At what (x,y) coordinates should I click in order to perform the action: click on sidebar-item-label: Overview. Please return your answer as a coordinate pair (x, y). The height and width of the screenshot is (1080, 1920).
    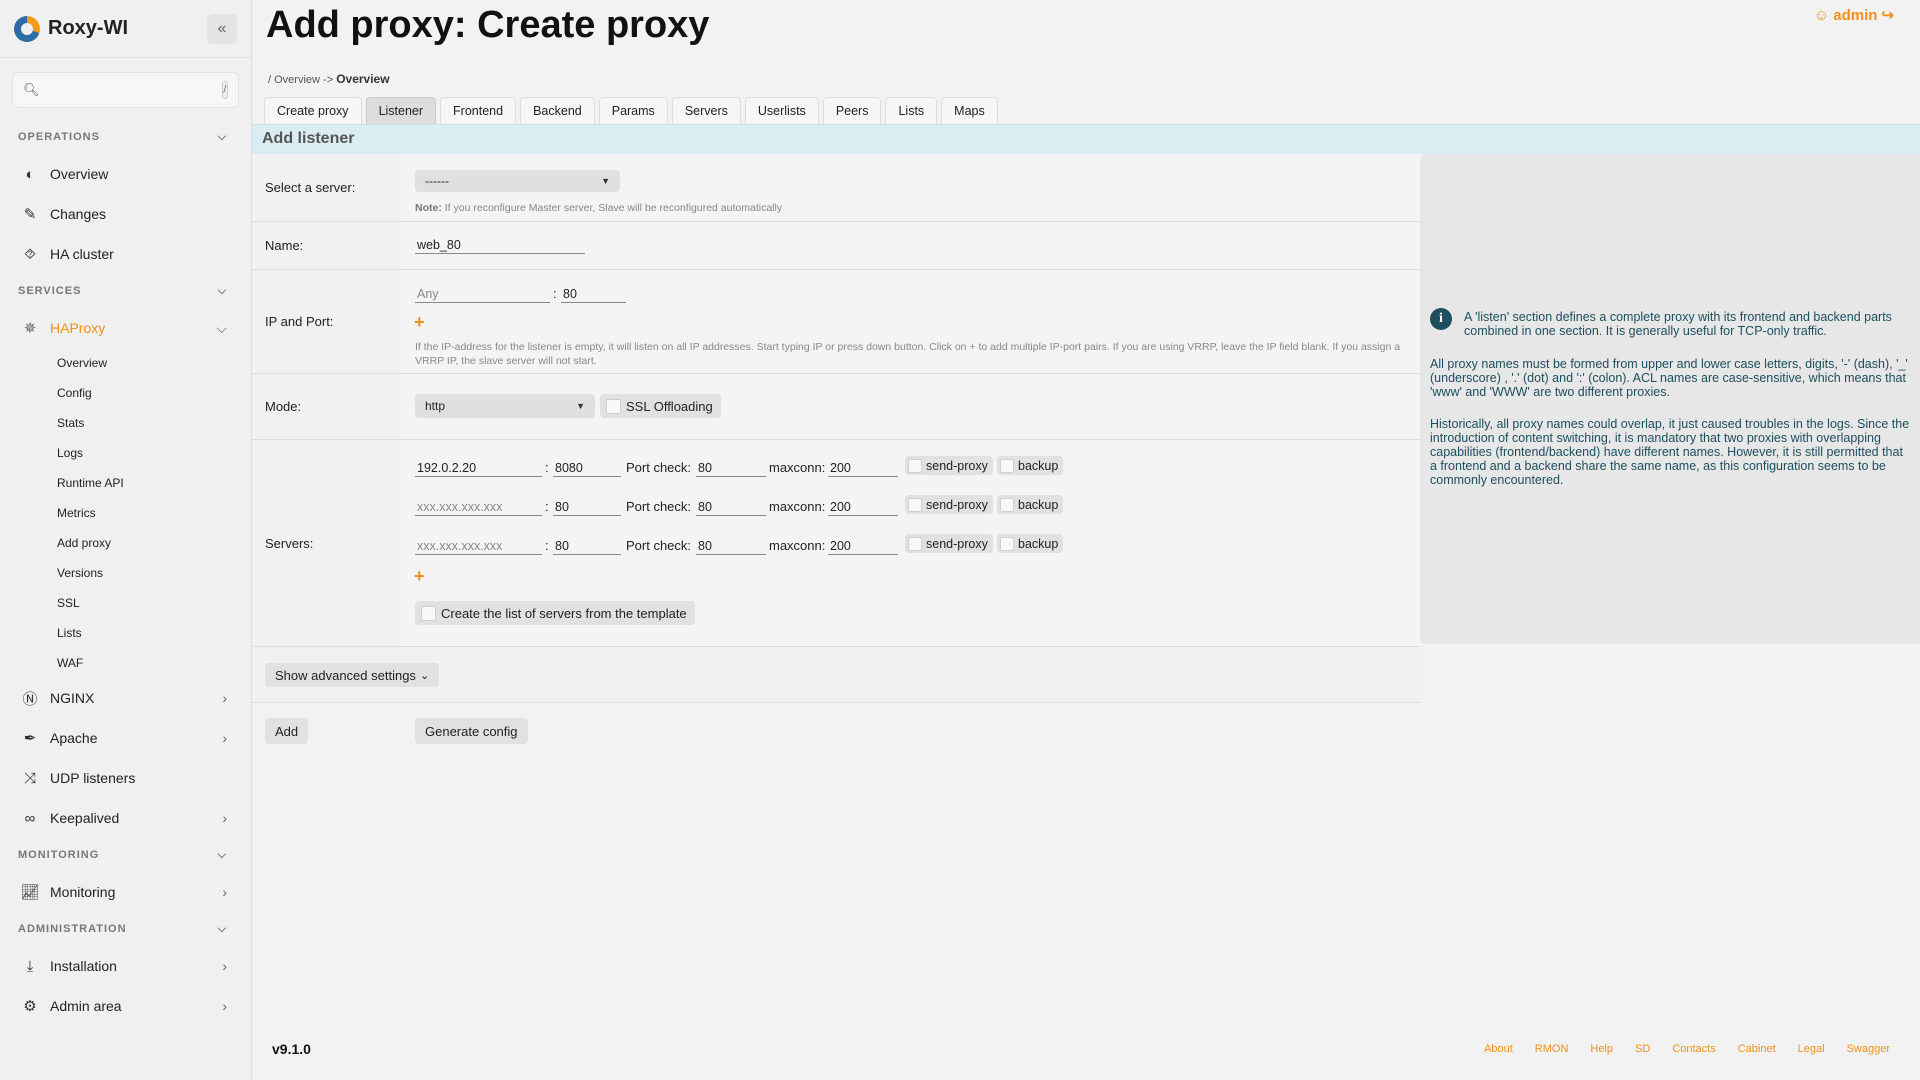
    Looking at the image, I should click on (79, 174).